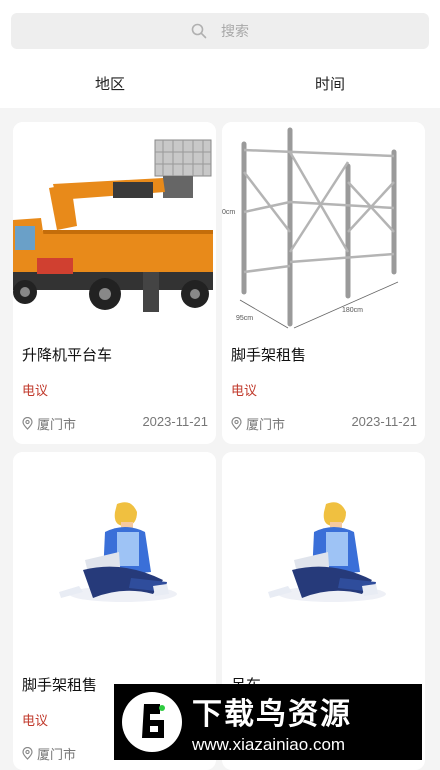  Describe the element at coordinates (220, 54) in the screenshot. I see `top-bar: 搜索 地区 时间` at that location.